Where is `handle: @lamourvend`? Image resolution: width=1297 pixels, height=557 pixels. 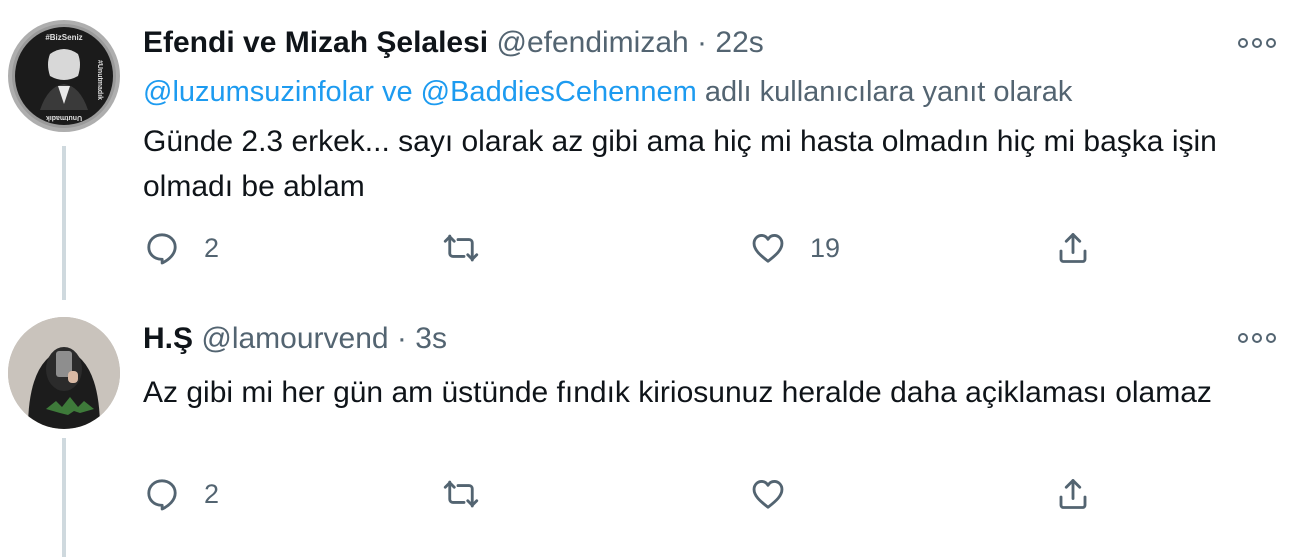 handle: @lamourvend is located at coordinates (294, 338).